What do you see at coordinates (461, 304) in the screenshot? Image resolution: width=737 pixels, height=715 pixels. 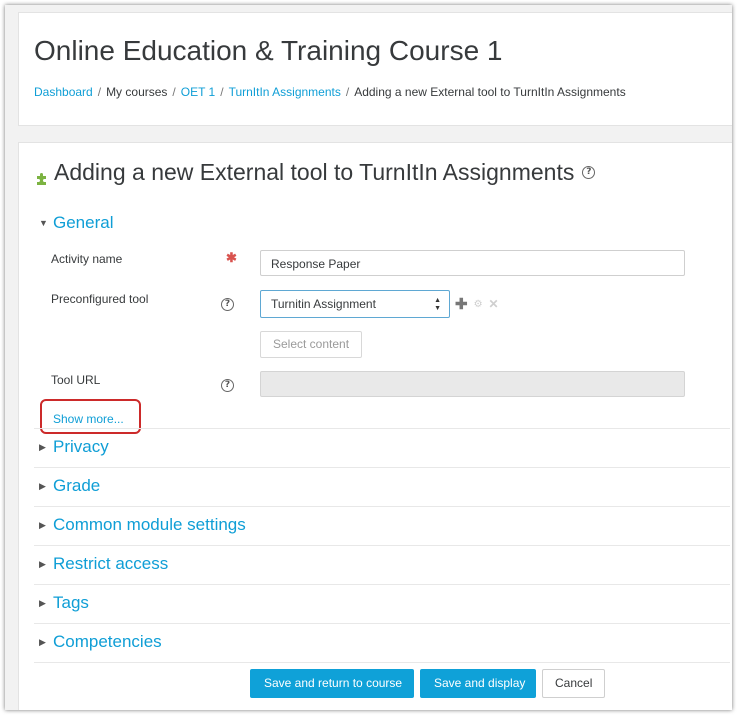 I see `plus-icon: ✚` at bounding box center [461, 304].